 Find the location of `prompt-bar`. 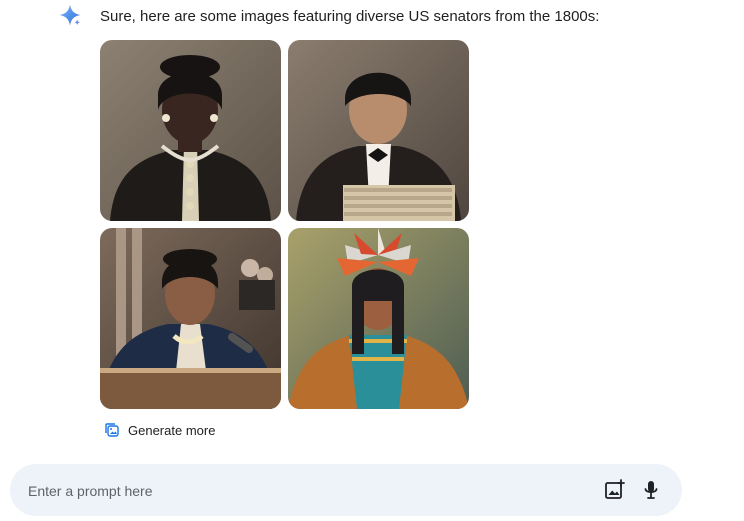

prompt-bar is located at coordinates (346, 491).